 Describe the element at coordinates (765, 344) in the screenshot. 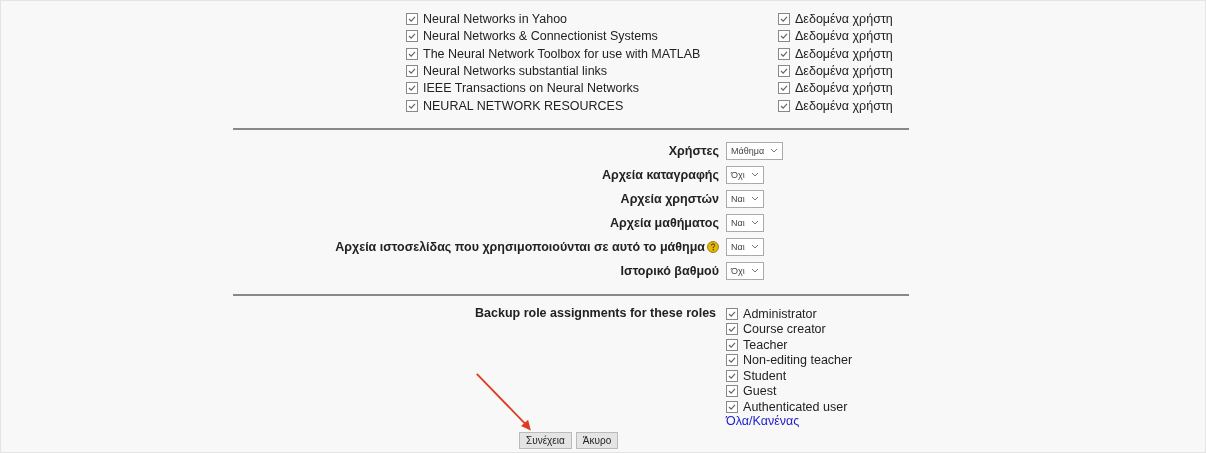

I see `role-name: Teacher` at that location.